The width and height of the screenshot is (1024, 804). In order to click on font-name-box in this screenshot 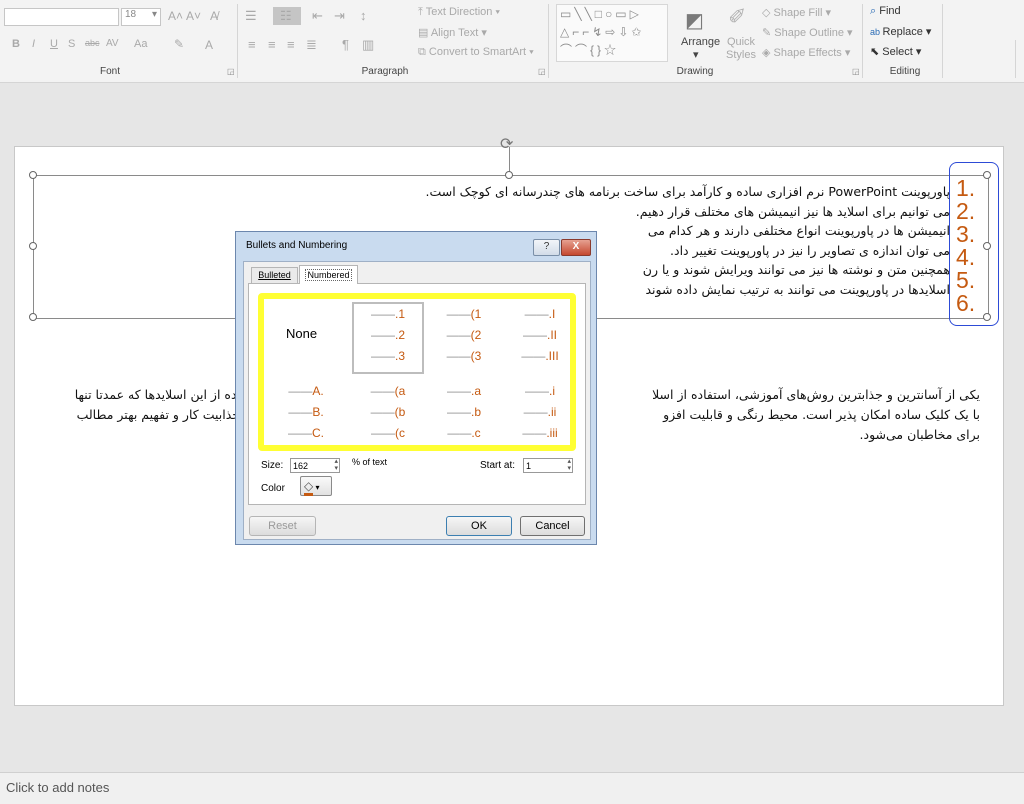, I will do `click(61, 17)`.